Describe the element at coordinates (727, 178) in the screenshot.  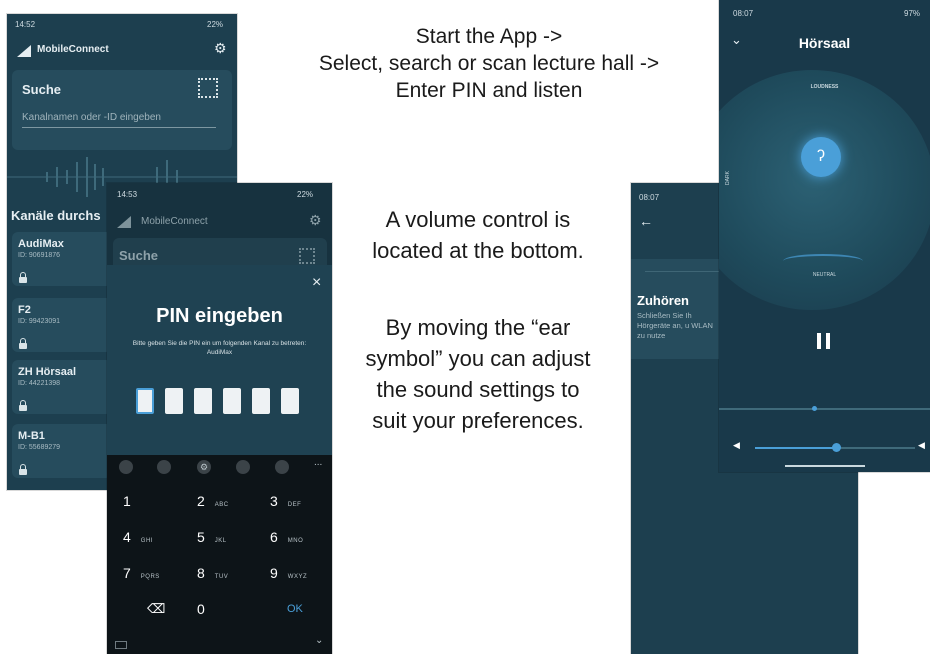
I see `dark-label: DARK` at that location.